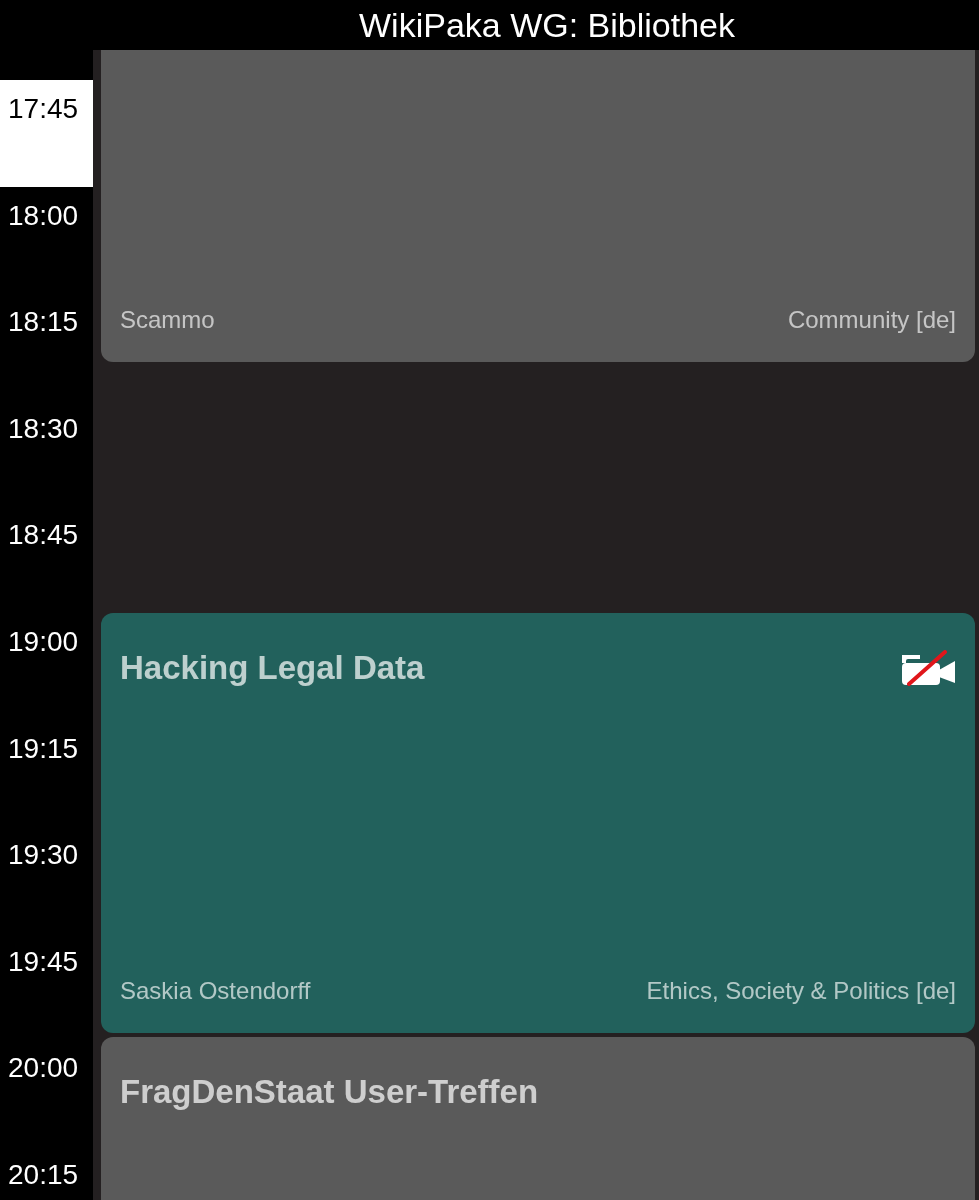 Image resolution: width=979 pixels, height=1200 pixels. What do you see at coordinates (215, 991) in the screenshot?
I see `speaker-name: Saskia Ostendorff` at bounding box center [215, 991].